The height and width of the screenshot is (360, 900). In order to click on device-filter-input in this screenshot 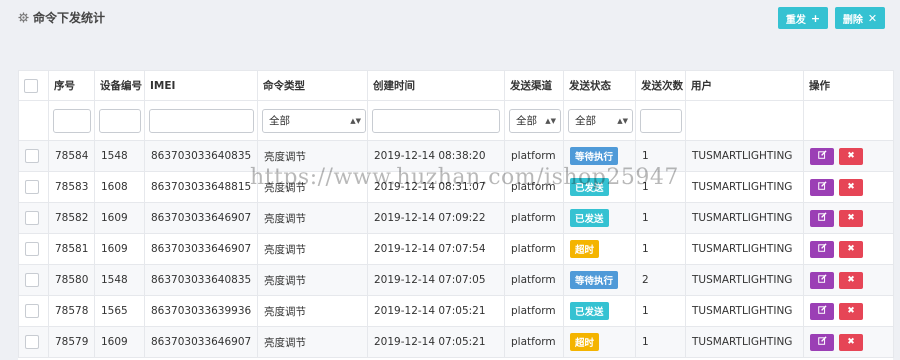, I will do `click(120, 120)`.